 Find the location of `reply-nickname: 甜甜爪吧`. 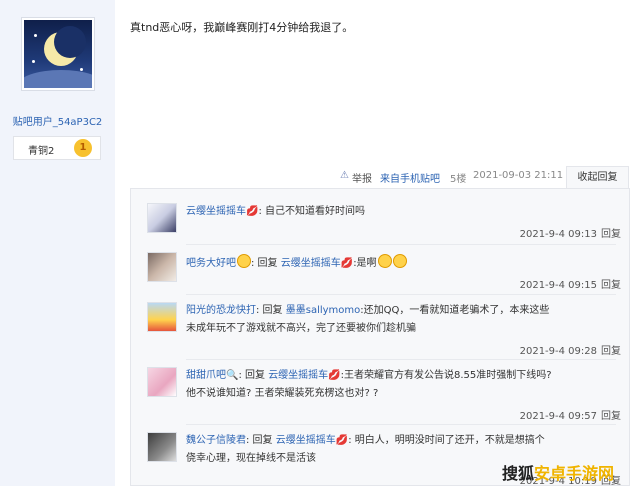

reply-nickname: 甜甜爪吧 is located at coordinates (206, 375).